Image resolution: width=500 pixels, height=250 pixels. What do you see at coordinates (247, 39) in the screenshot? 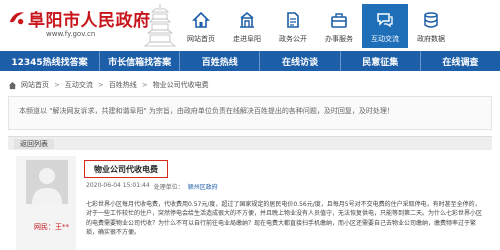
I see `nav-about-label: 走进阜阳` at bounding box center [247, 39].